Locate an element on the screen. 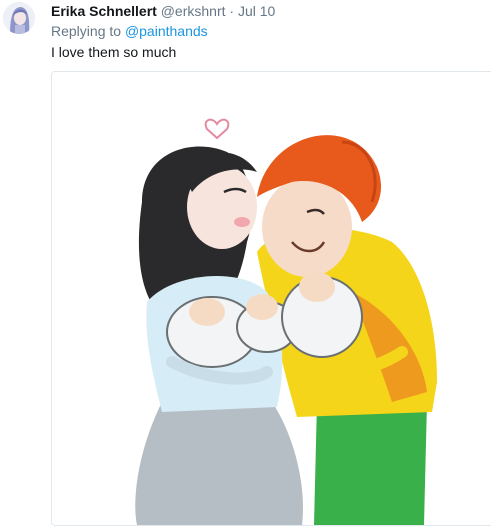  replying-to-prefix: Replying to is located at coordinates (86, 31).